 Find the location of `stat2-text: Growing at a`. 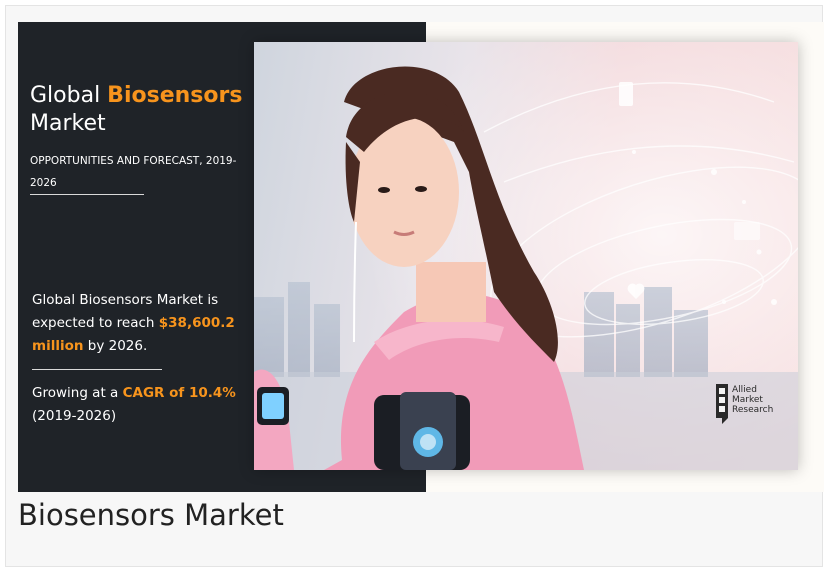

stat2-text: Growing at a is located at coordinates (77, 393).